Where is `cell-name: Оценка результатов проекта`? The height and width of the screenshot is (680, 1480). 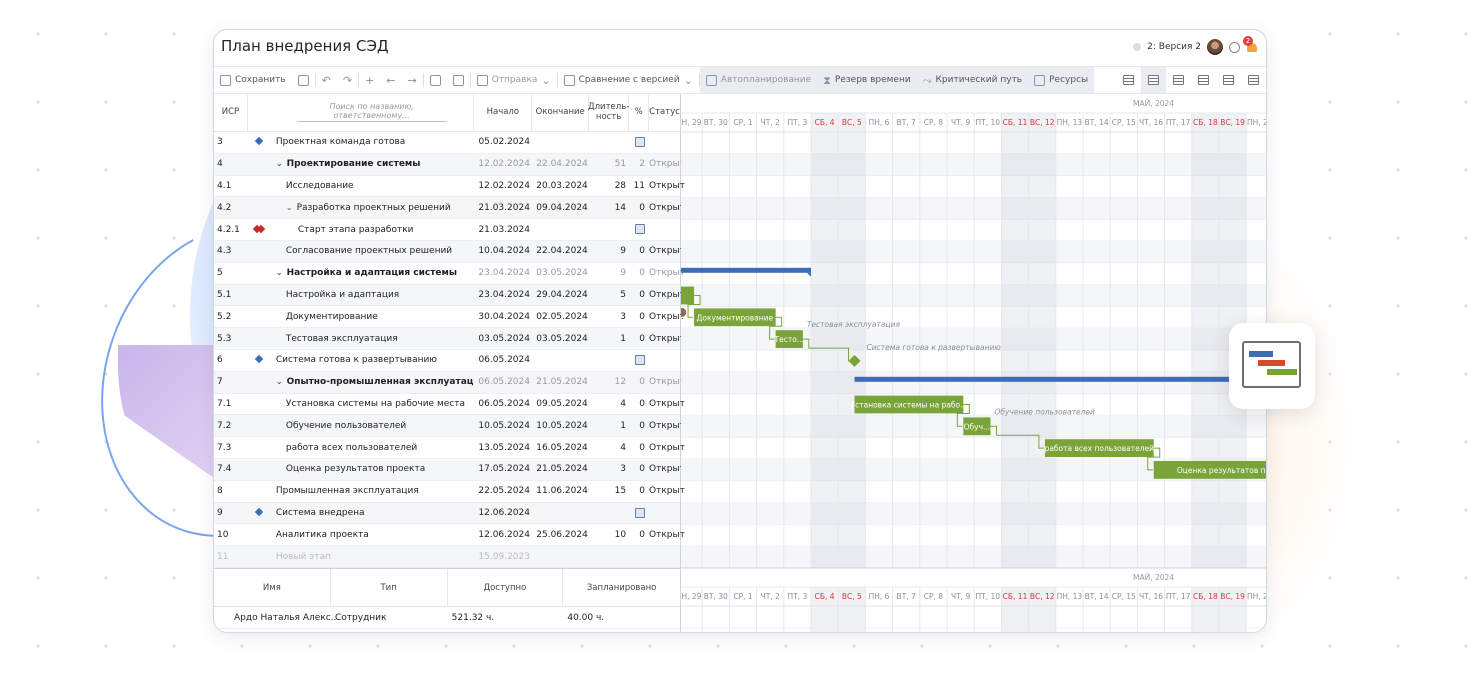
cell-name: Оценка результатов проекта is located at coordinates (372, 469).